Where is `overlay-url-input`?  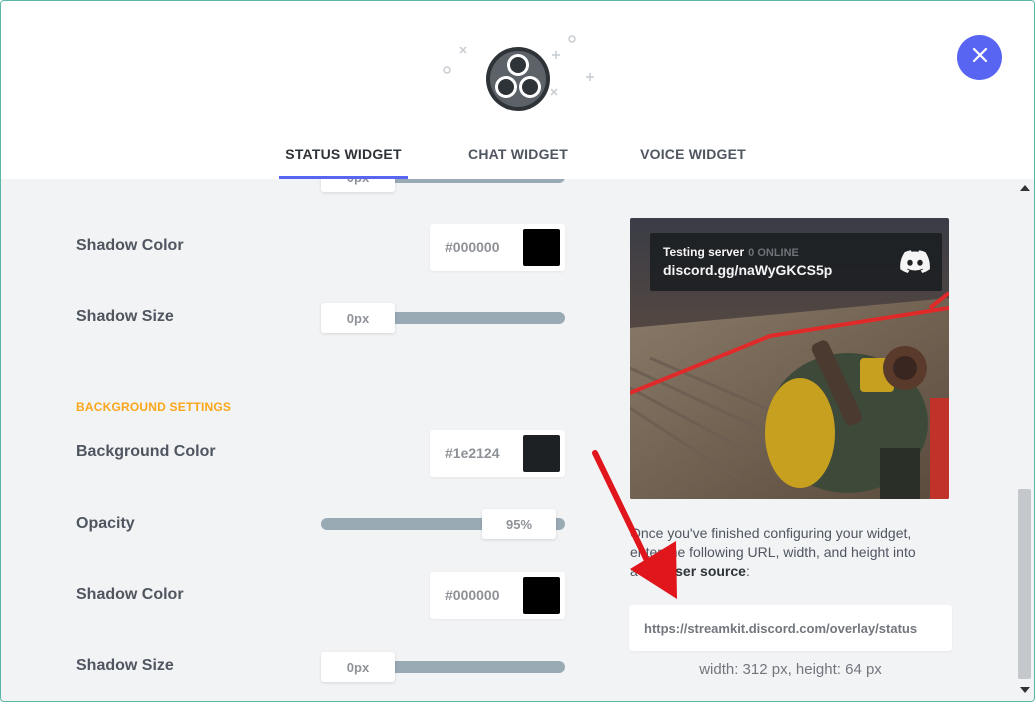 overlay-url-input is located at coordinates (790, 628).